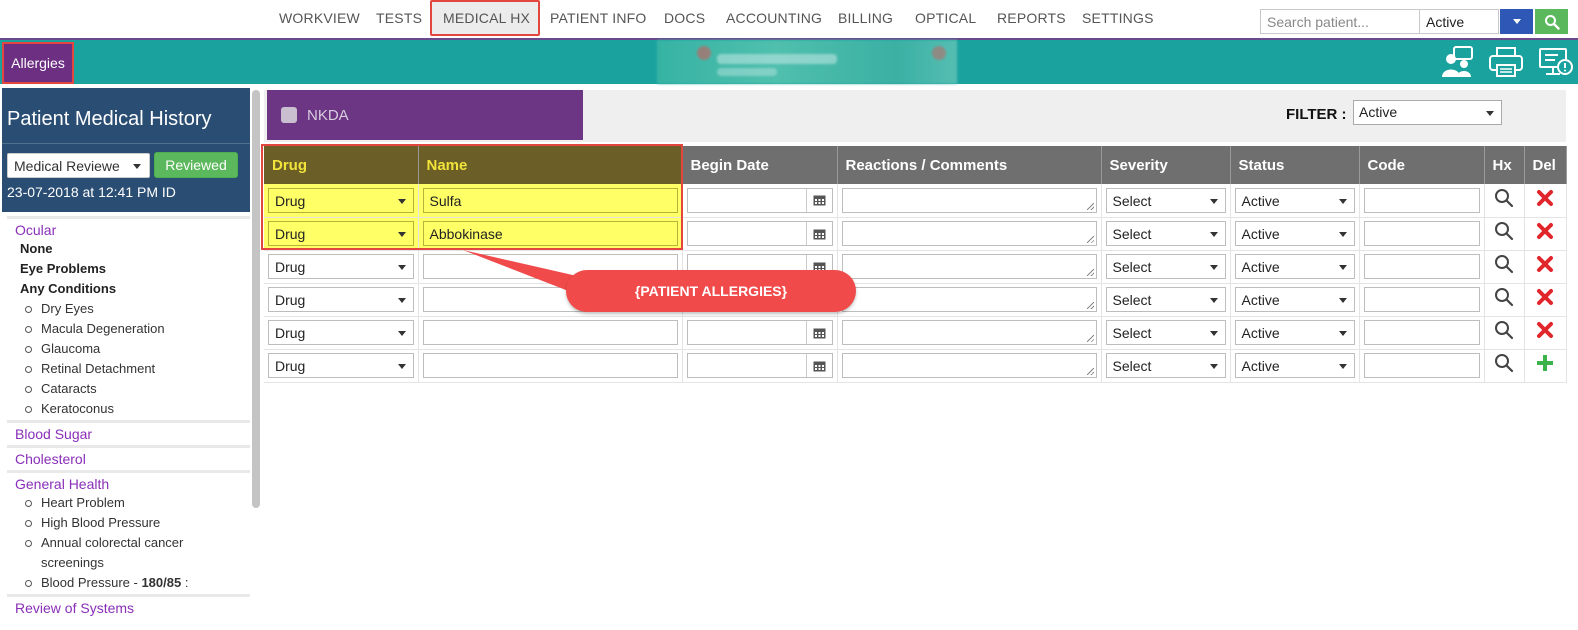  What do you see at coordinates (684, 18) in the screenshot?
I see `nav-docs: DOCS` at bounding box center [684, 18].